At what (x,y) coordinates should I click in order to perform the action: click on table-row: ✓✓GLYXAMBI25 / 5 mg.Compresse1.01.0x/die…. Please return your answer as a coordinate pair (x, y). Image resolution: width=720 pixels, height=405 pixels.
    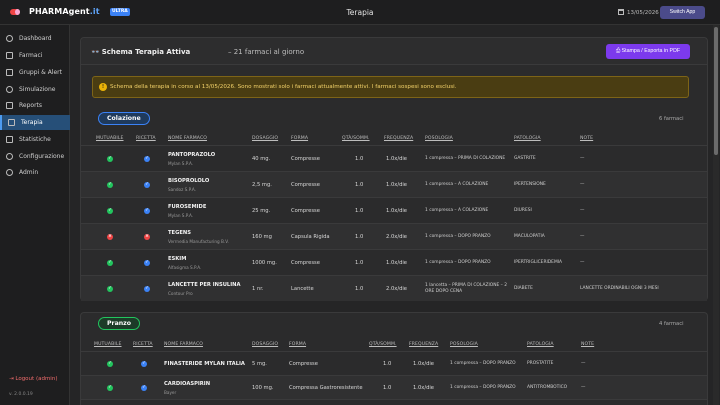
    Looking at the image, I should click on (394, 402).